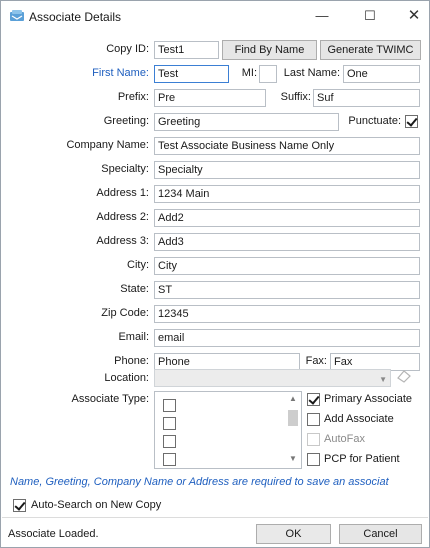  I want to click on add-associate-label: Add Associate, so click(359, 419).